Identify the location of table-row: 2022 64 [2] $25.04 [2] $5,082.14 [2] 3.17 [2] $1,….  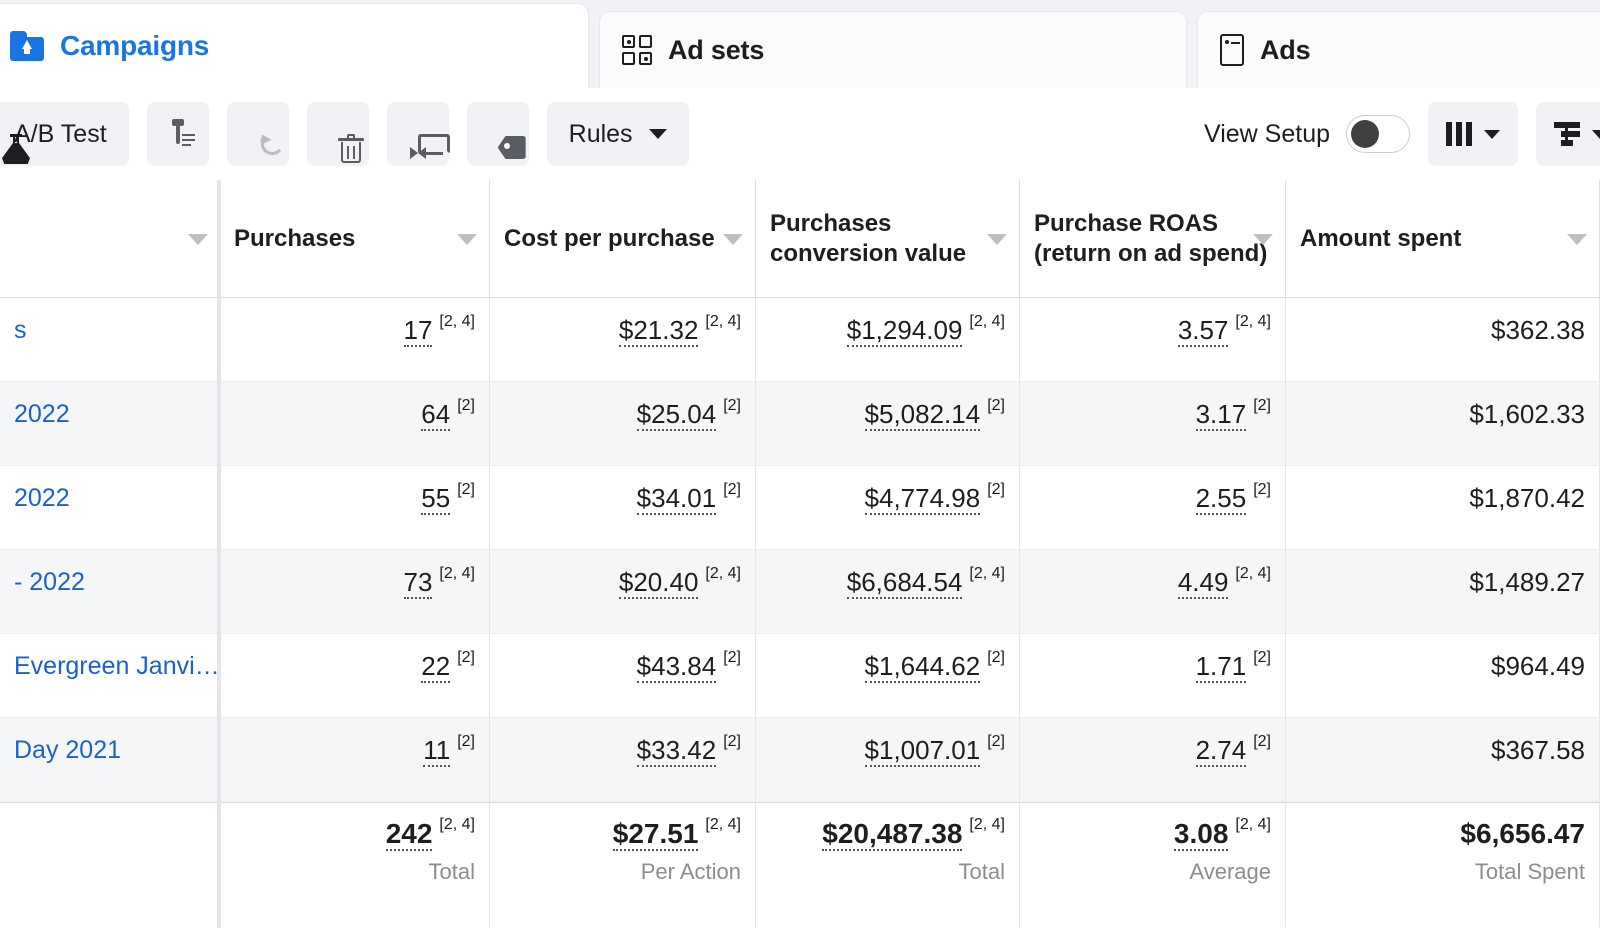
(800, 424).